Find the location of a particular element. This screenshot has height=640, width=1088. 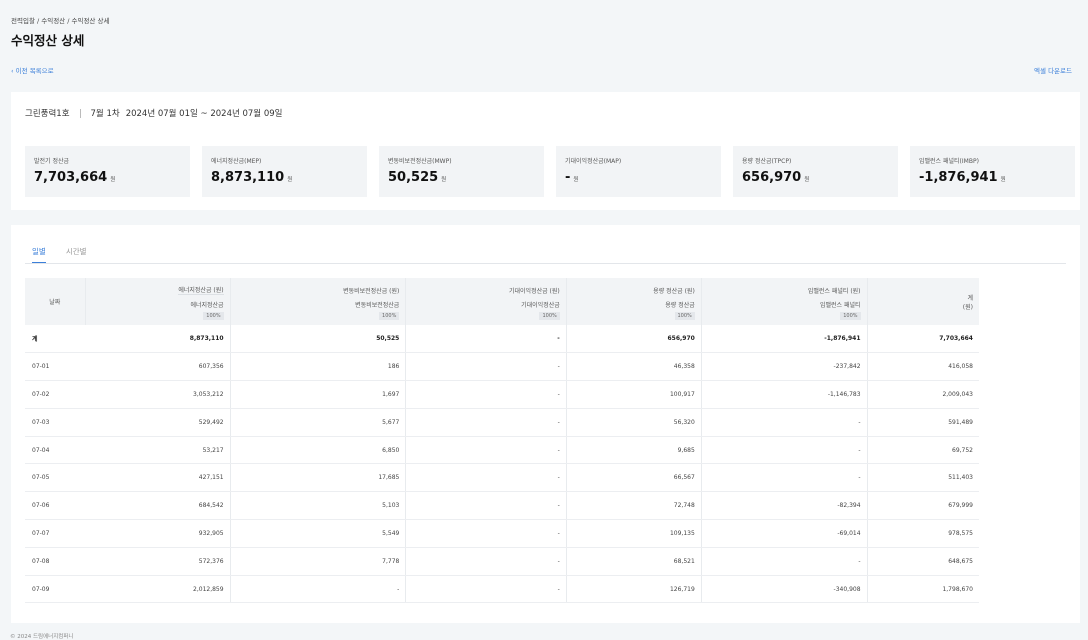

cell-date: 07-07 is located at coordinates (55, 533).